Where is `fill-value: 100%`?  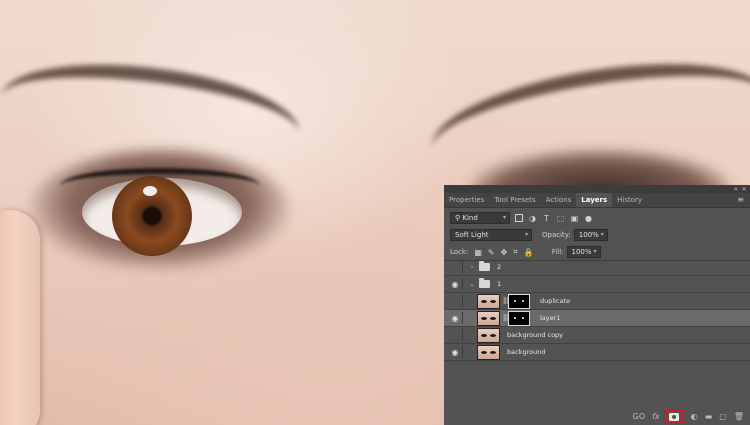
fill-value: 100% is located at coordinates (581, 252).